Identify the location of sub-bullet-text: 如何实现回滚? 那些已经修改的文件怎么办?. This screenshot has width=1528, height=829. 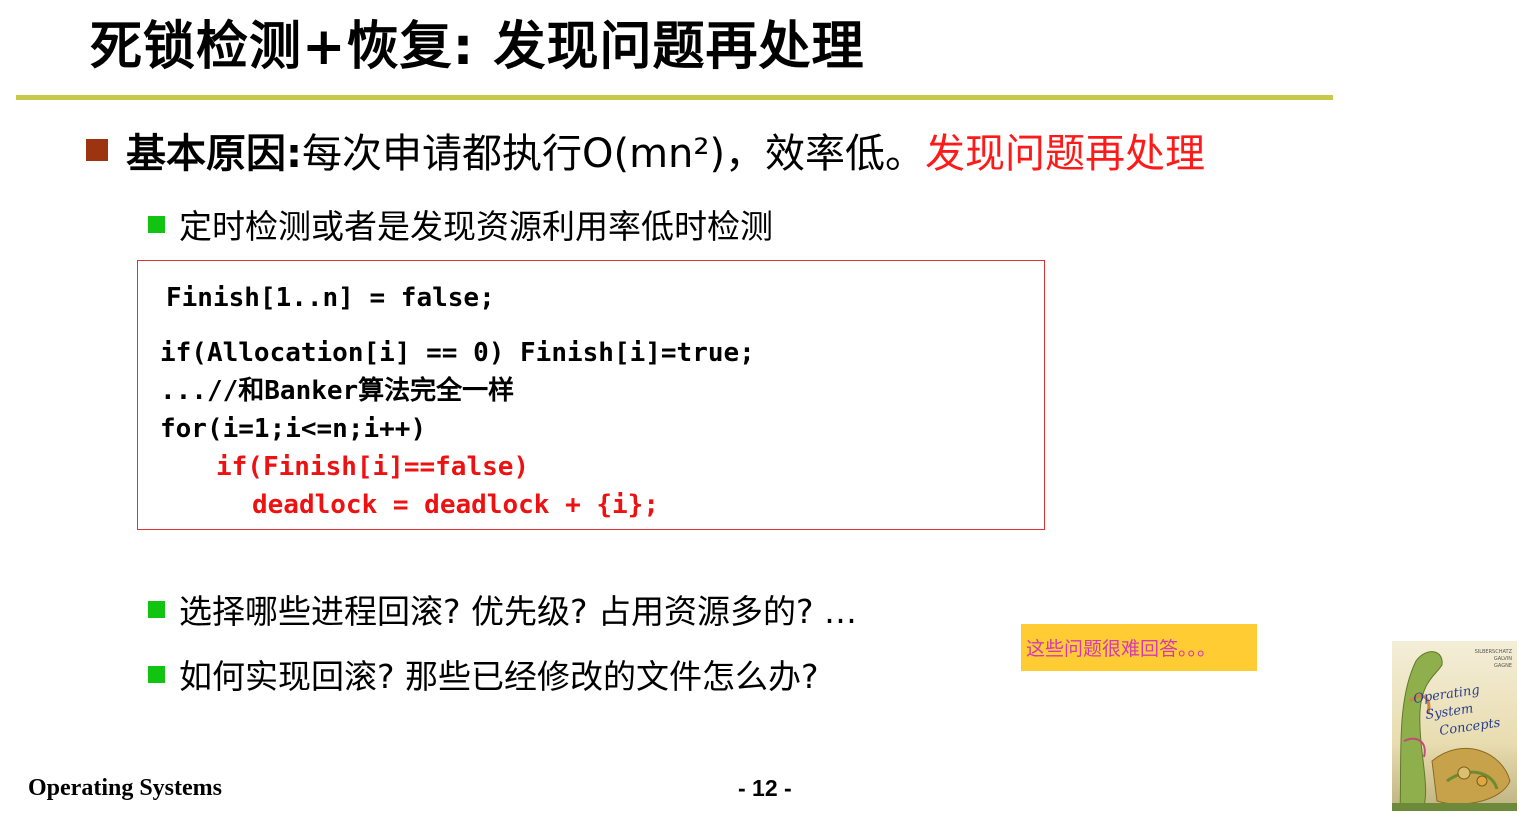
(499, 676).